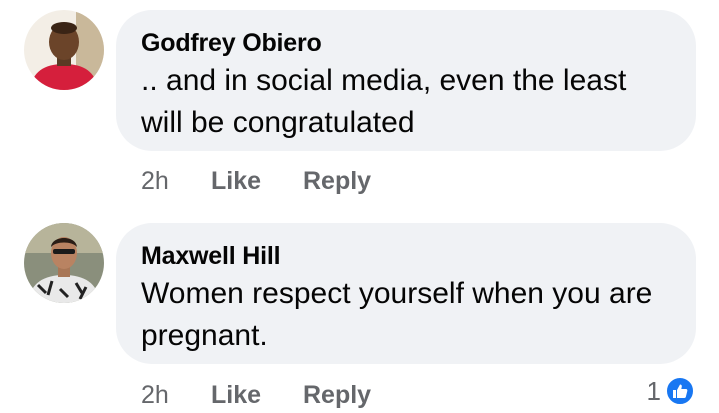 The width and height of the screenshot is (719, 413). I want to click on reaction-count: 1, so click(653, 391).